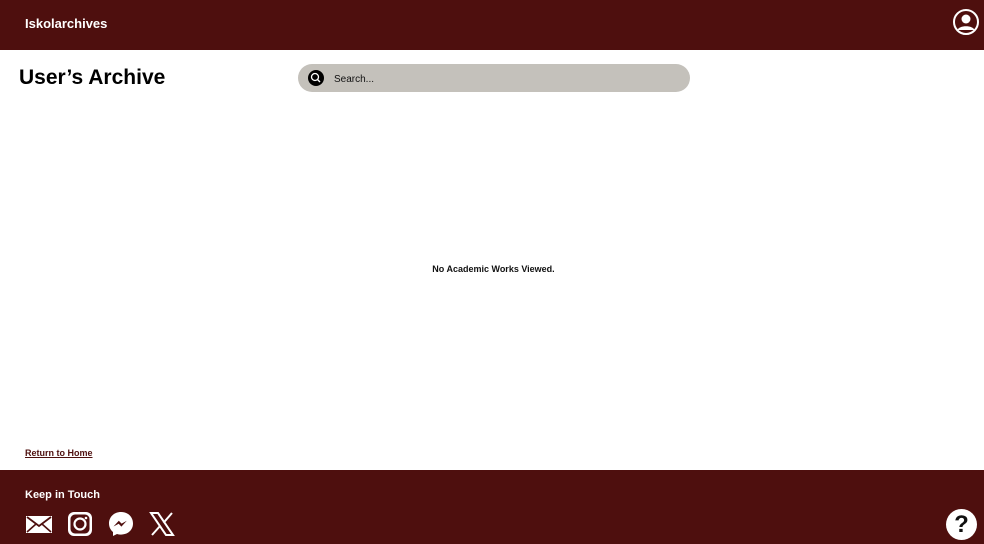  What do you see at coordinates (492, 507) in the screenshot?
I see `footer: Keep in Touch ?` at bounding box center [492, 507].